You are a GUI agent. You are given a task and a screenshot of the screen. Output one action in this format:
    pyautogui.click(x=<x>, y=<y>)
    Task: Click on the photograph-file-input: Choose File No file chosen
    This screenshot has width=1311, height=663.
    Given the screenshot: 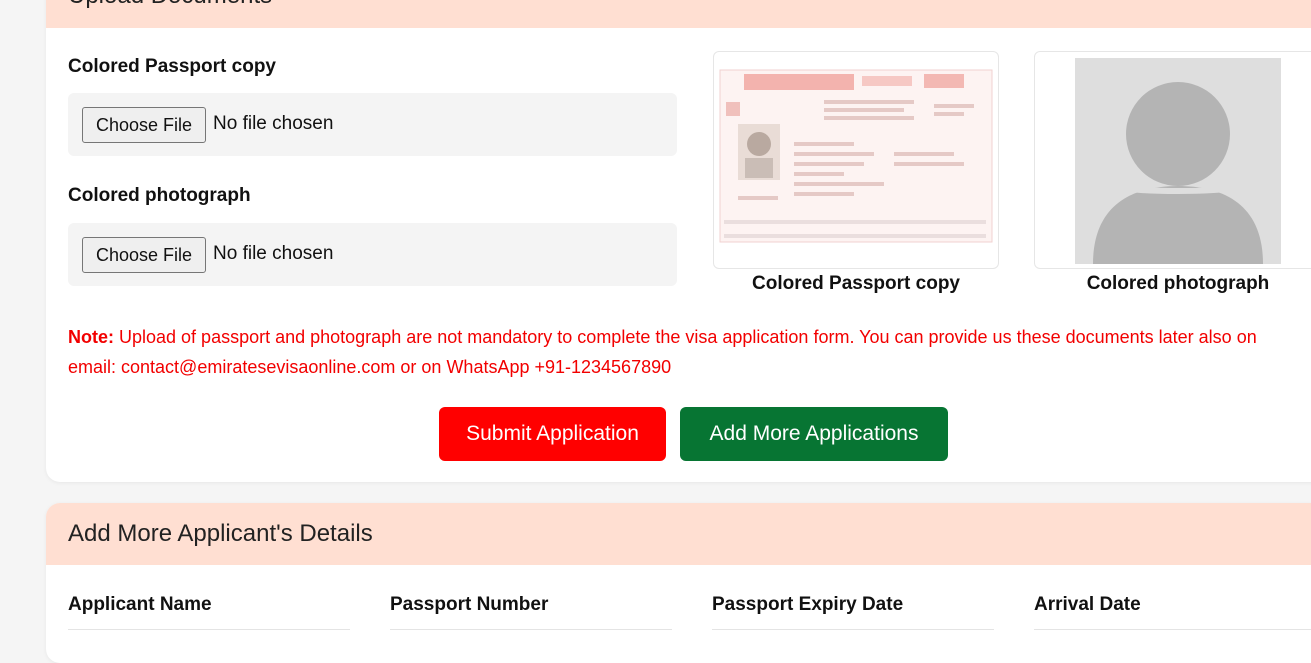 What is the action you would take?
    pyautogui.click(x=372, y=254)
    